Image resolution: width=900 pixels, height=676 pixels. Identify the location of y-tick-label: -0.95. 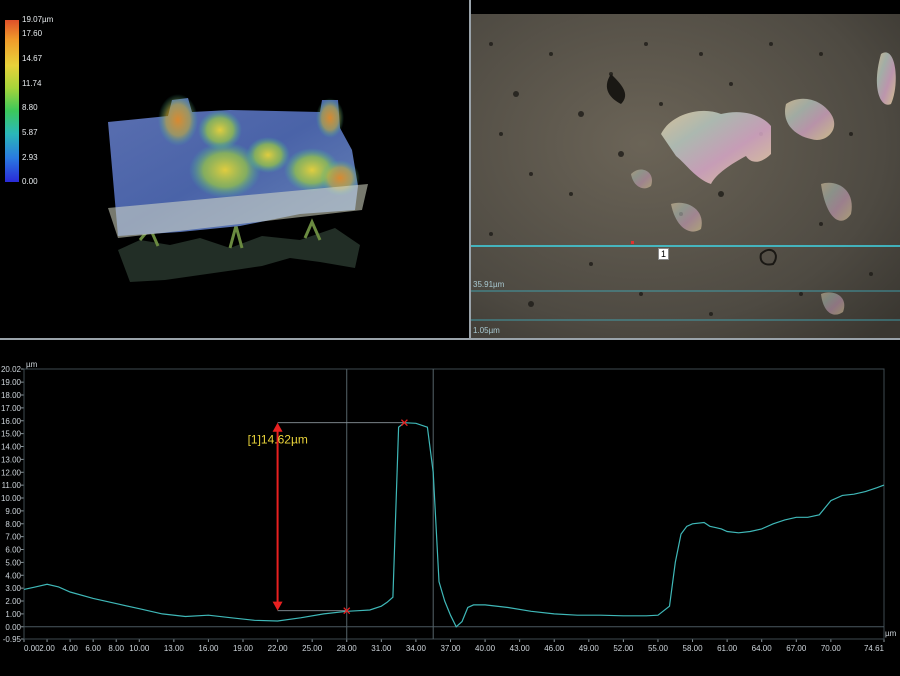
(12, 639).